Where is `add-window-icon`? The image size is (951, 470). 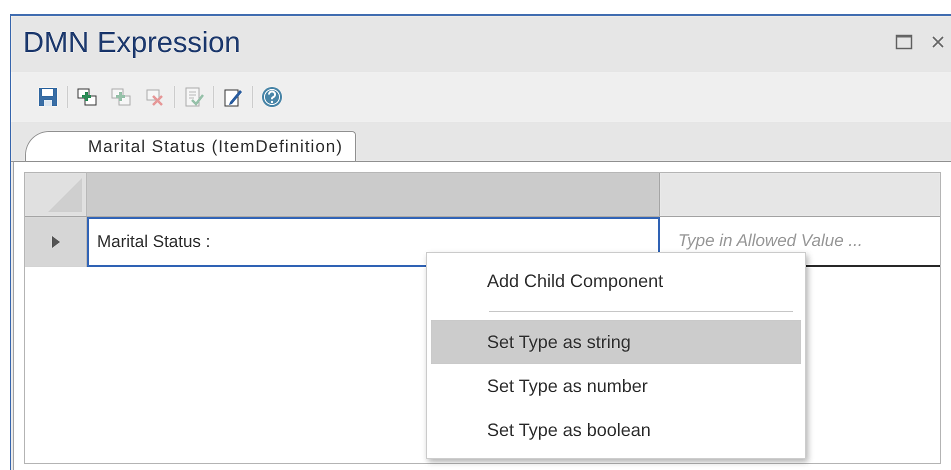
add-window-icon is located at coordinates (87, 97).